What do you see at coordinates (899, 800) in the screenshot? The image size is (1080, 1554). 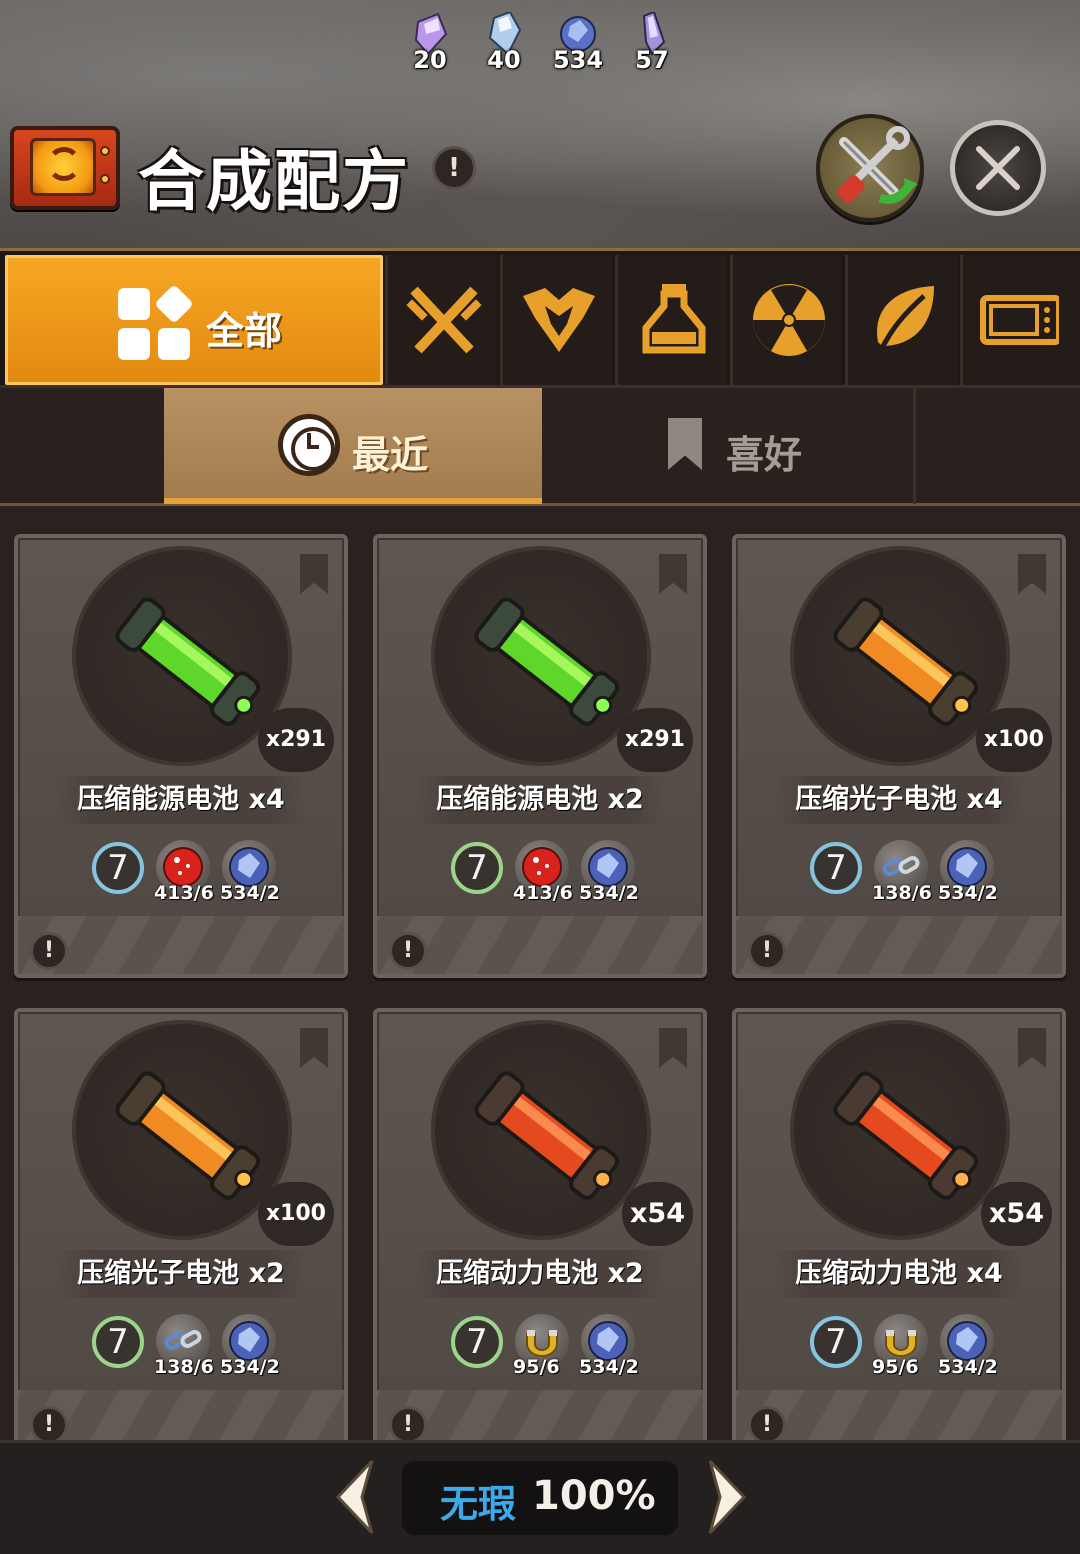 I see `recipe-name: 压缩光子电池 x4` at bounding box center [899, 800].